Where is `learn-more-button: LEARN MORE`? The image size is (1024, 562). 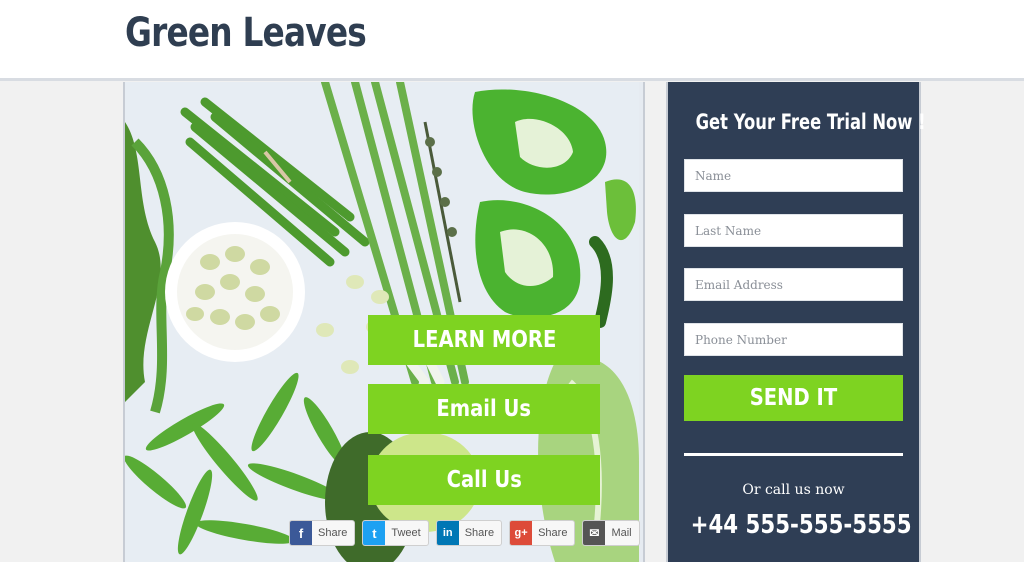 learn-more-button: LEARN MORE is located at coordinates (484, 340).